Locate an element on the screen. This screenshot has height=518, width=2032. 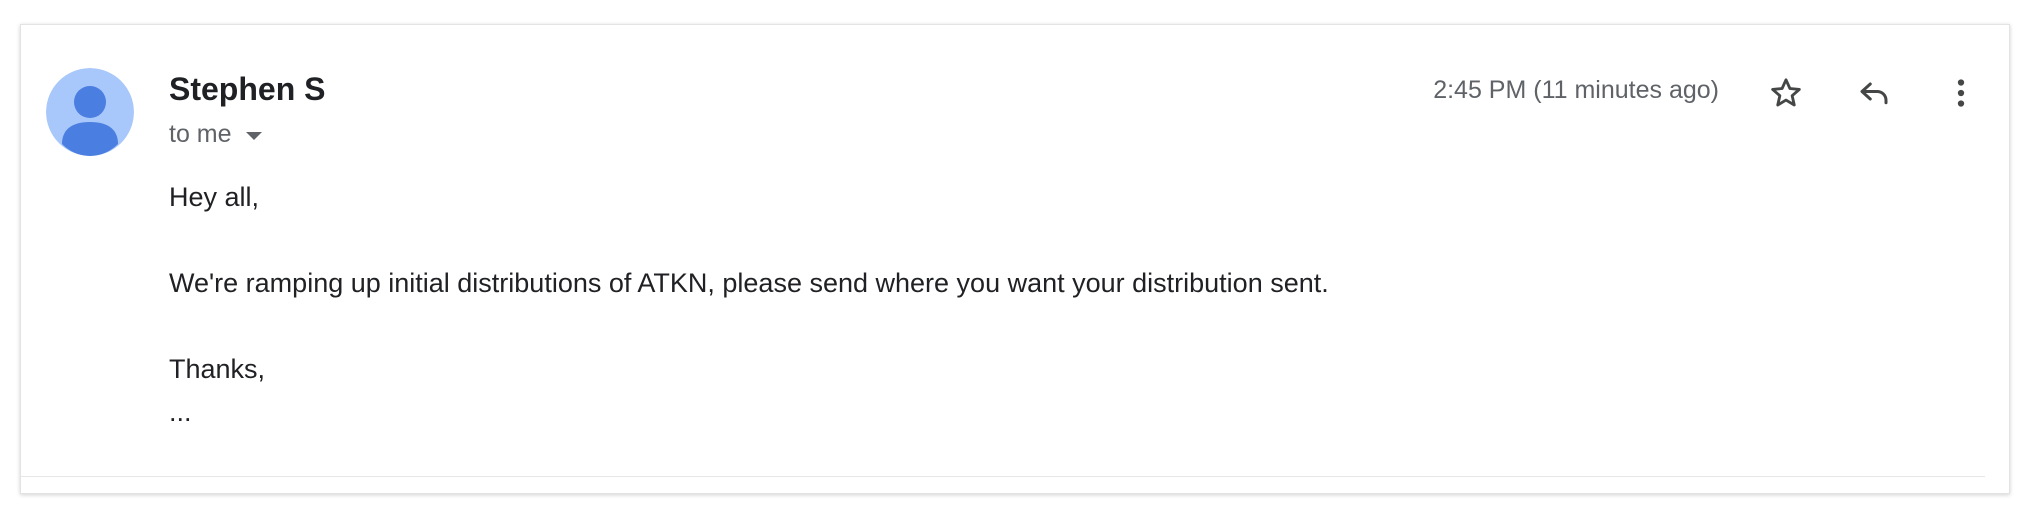
message-timestamp: 2:45 PM (11 minutes ago) is located at coordinates (1576, 90).